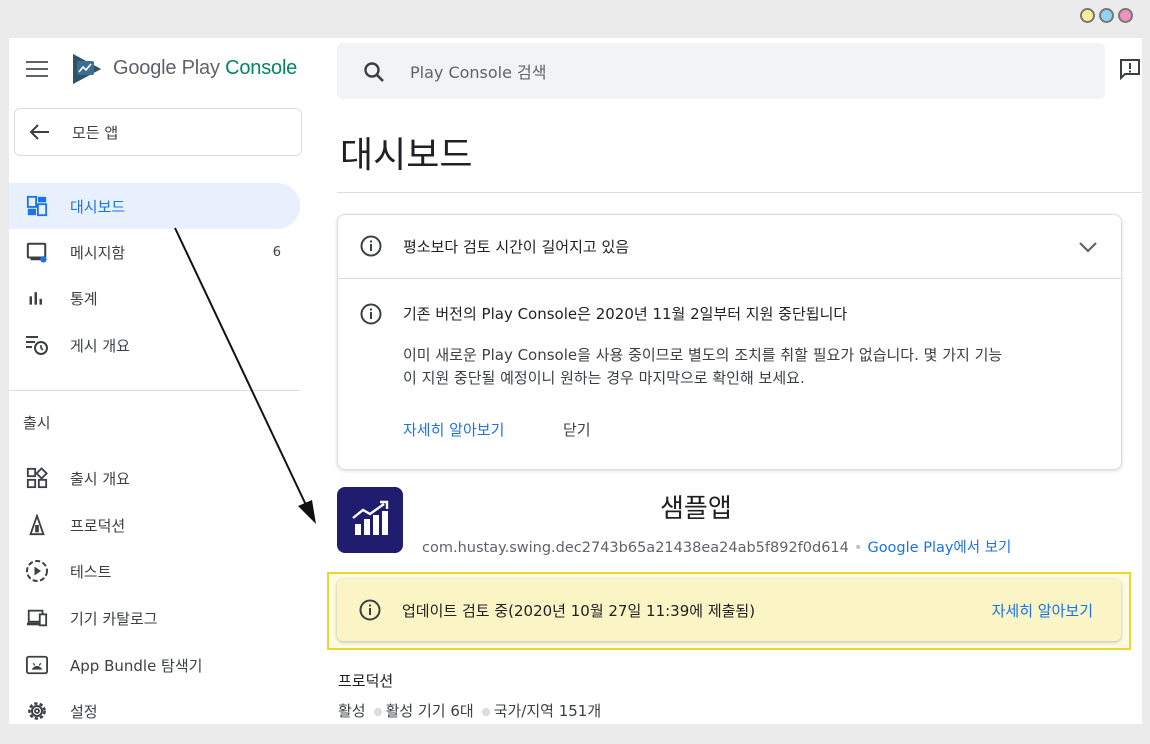 This screenshot has height=744, width=1150. Describe the element at coordinates (429, 711) in the screenshot. I see `active-devices: 활성 기기 6대` at that location.